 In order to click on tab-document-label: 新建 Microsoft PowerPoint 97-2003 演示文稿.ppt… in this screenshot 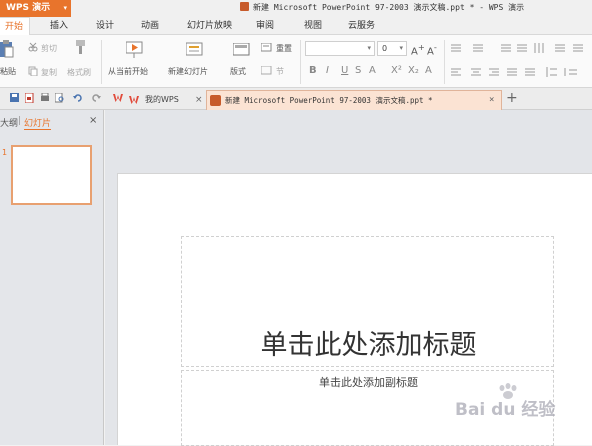, I will do `click(329, 100)`.